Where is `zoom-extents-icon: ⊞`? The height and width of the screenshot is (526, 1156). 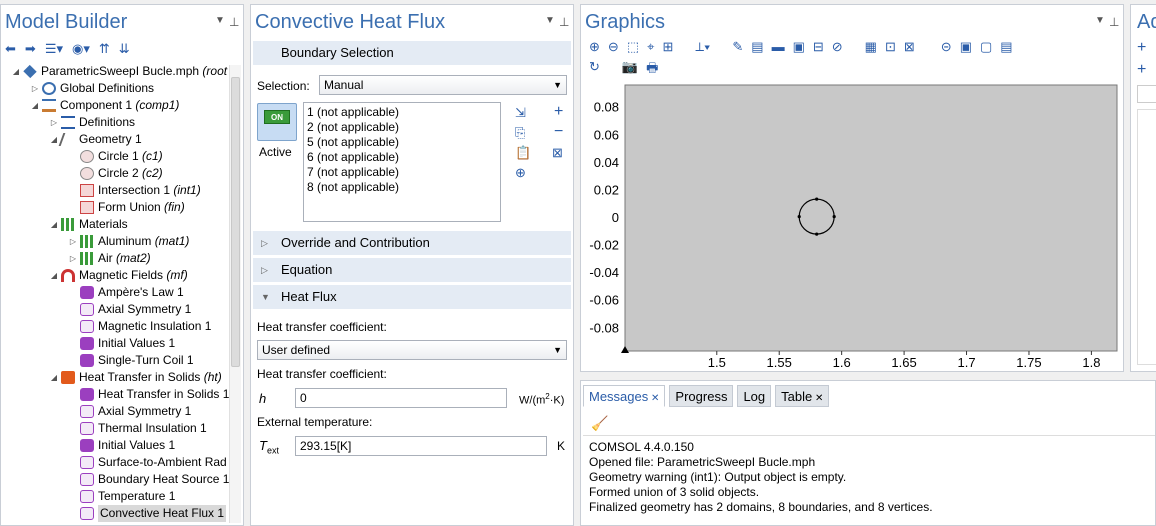
zoom-extents-icon: ⊞ is located at coordinates (667, 47).